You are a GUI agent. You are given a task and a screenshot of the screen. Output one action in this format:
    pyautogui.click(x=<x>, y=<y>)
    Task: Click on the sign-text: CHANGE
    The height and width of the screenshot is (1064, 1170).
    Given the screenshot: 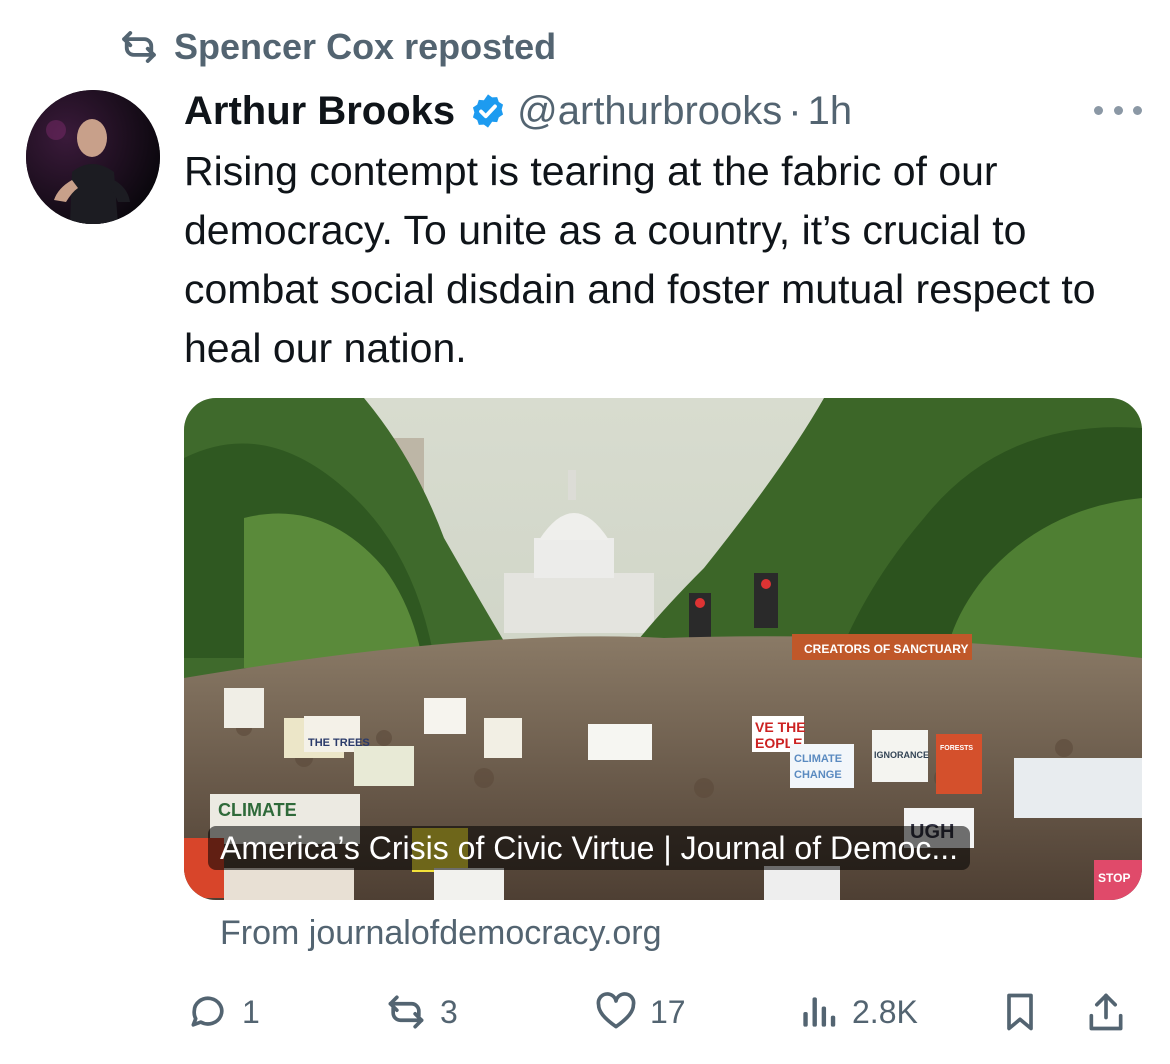 What is the action you would take?
    pyautogui.click(x=818, y=775)
    